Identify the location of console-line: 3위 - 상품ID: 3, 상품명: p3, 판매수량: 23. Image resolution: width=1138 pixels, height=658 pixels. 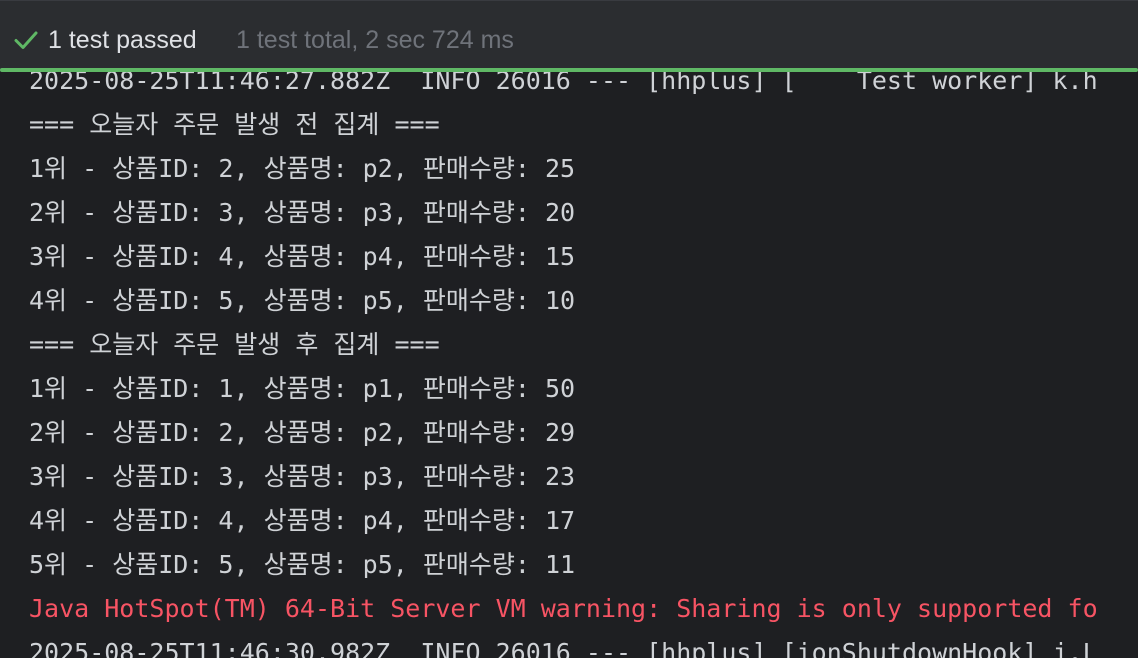
(302, 476).